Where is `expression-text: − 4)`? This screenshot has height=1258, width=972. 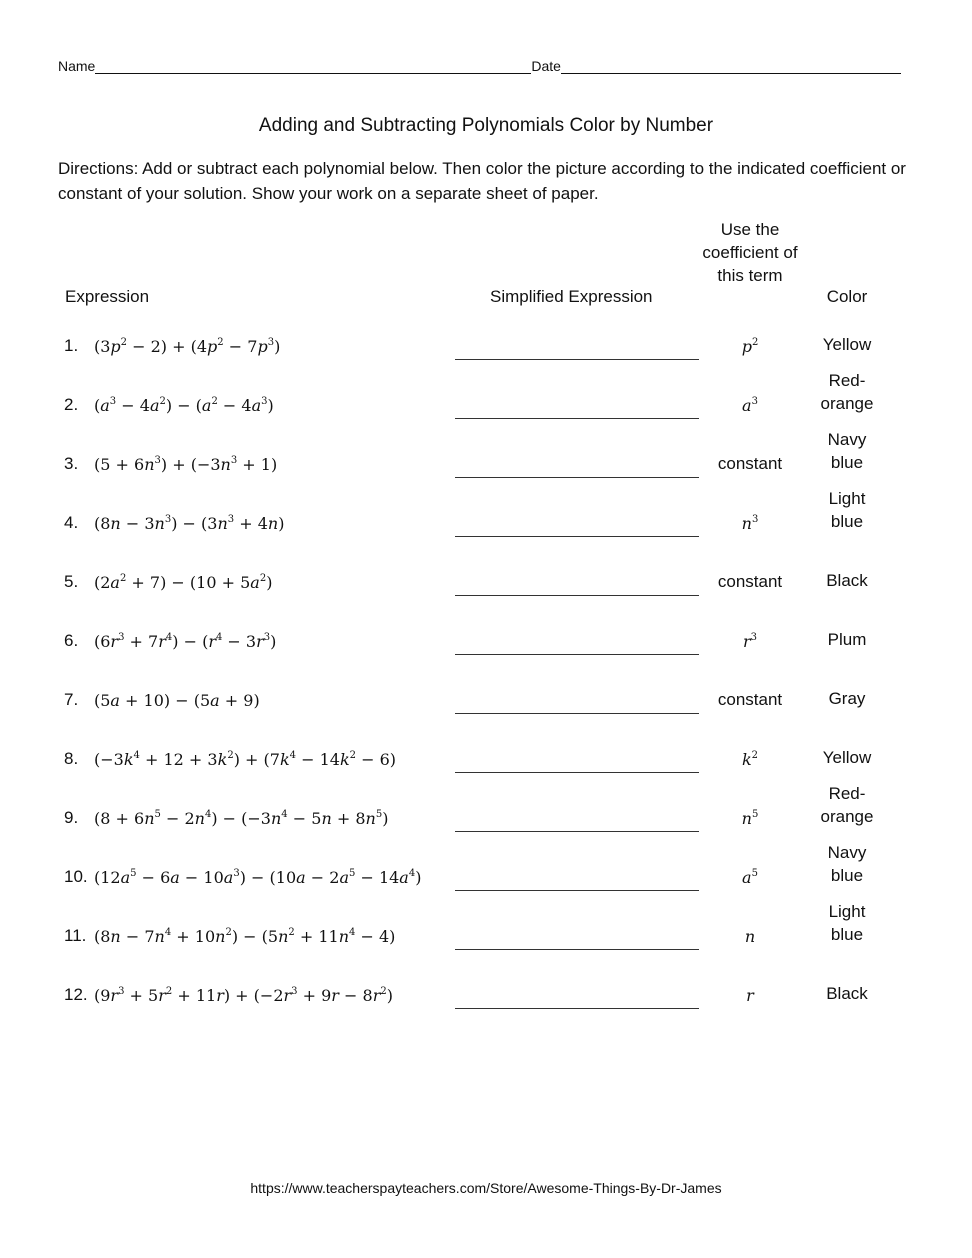 expression-text: − 4) is located at coordinates (375, 936).